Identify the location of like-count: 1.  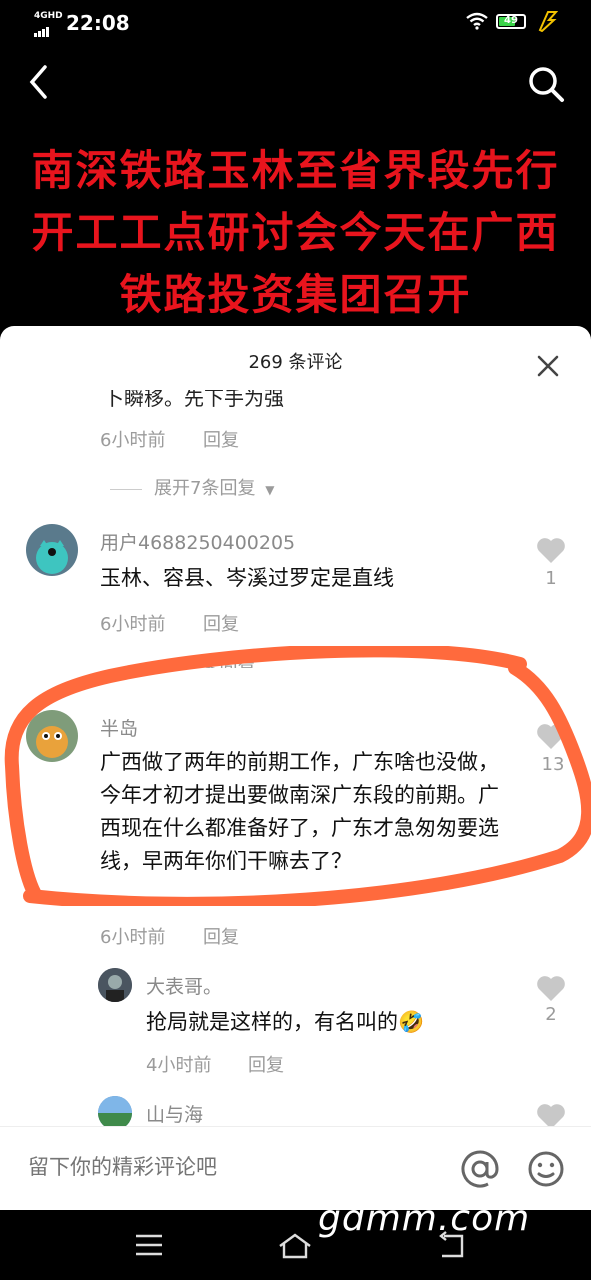
(551, 578).